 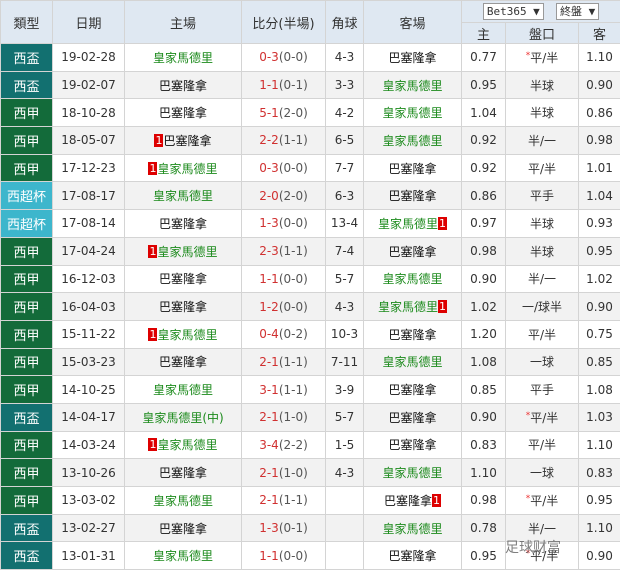 I want to click on corners: 7-4, so click(x=344, y=251).